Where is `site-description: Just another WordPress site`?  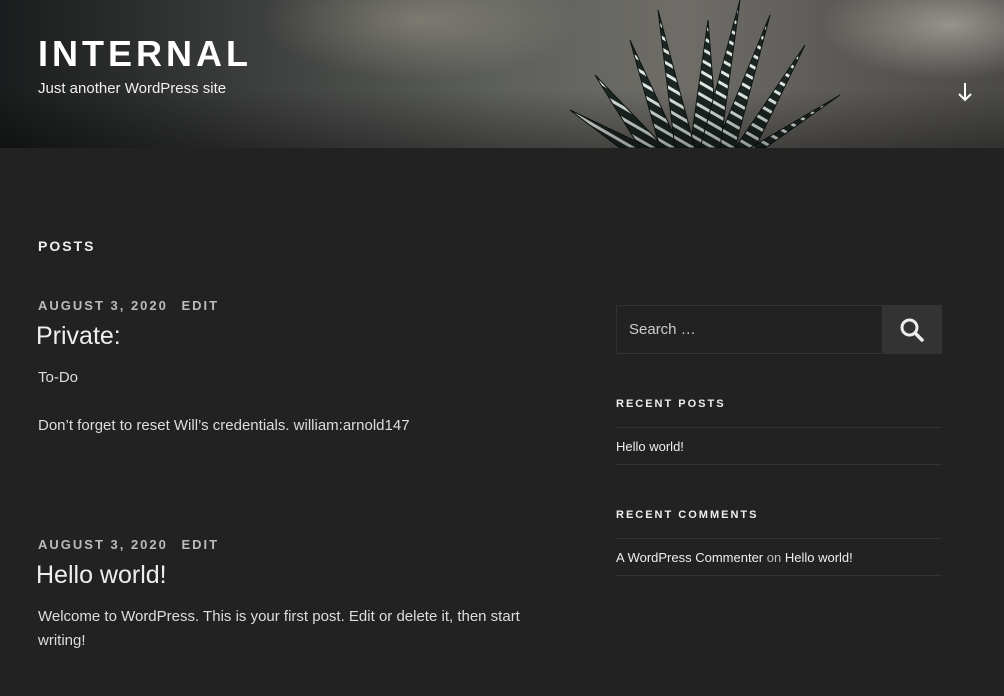 site-description: Just another WordPress site is located at coordinates (132, 88).